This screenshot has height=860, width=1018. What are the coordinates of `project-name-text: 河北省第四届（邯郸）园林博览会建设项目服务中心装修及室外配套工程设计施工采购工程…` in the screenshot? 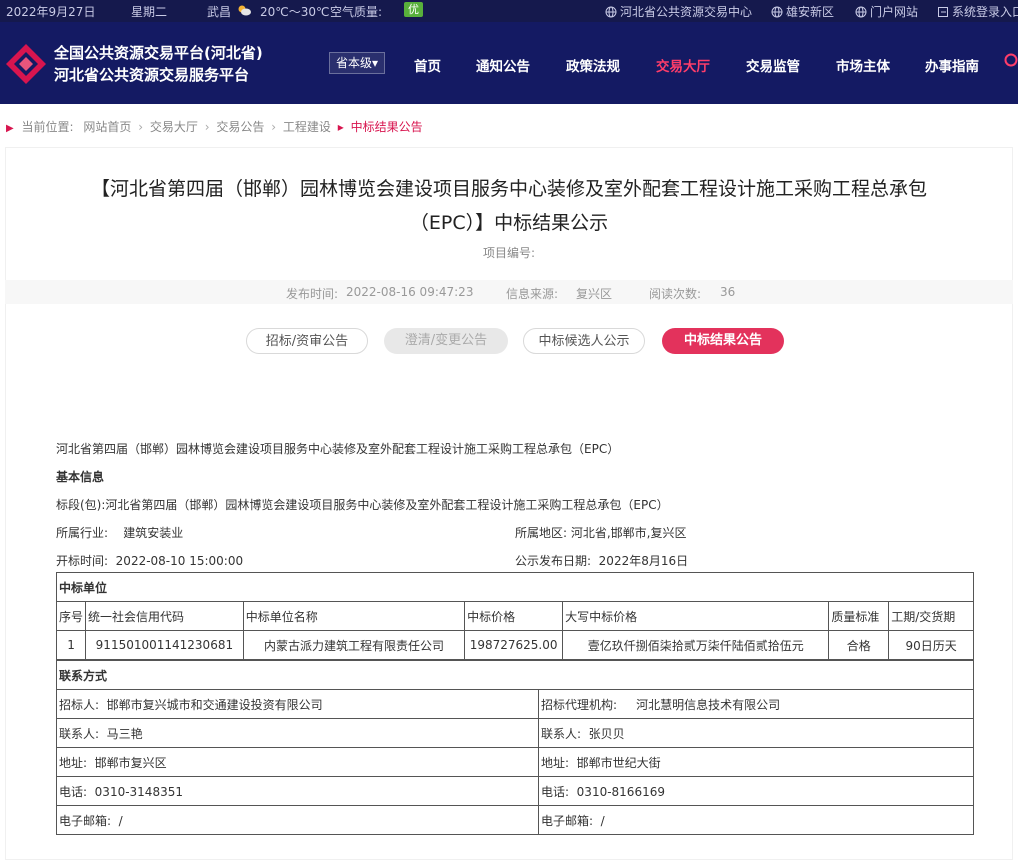 It's located at (338, 449).